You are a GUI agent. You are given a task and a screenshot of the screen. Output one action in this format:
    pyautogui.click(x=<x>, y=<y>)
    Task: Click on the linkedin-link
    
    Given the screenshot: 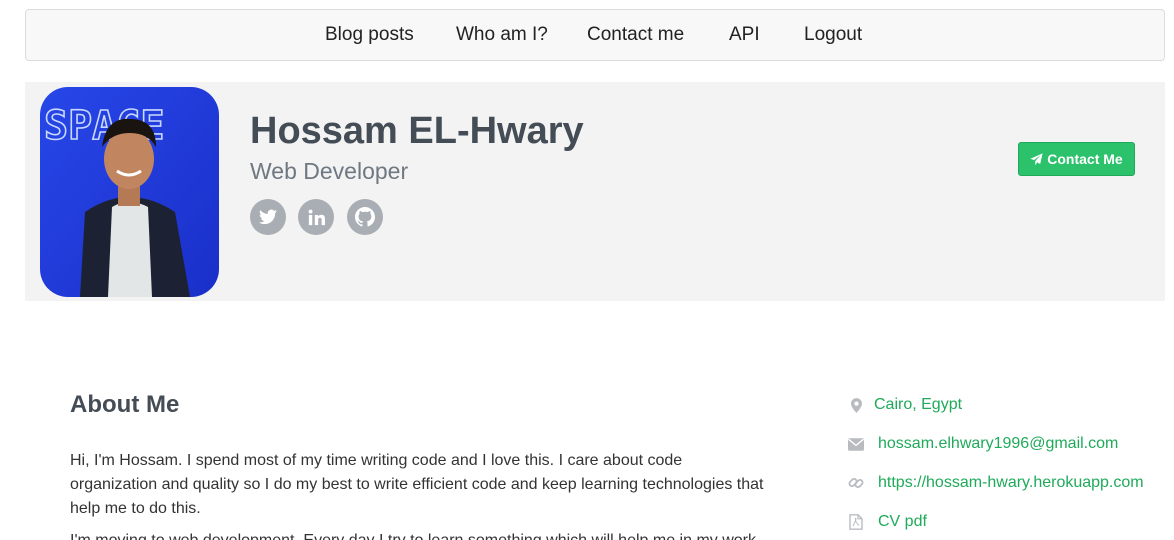 What is the action you would take?
    pyautogui.click(x=316, y=217)
    